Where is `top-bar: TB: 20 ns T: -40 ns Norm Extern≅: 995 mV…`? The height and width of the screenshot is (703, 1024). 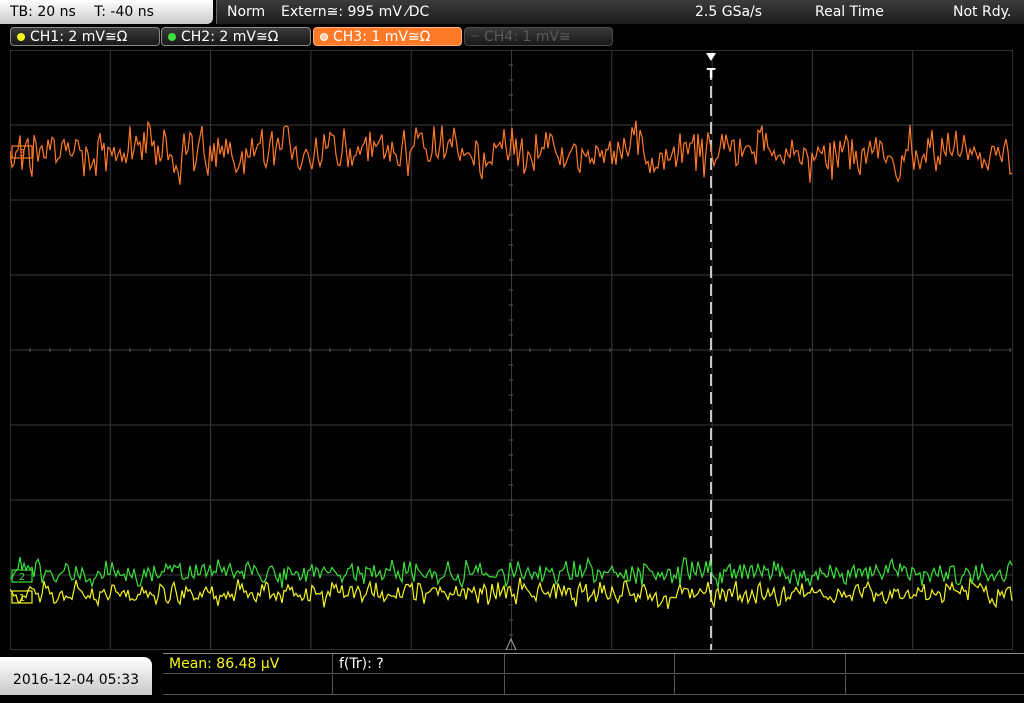 top-bar: TB: 20 ns T: -40 ns Norm Extern≅: 995 mV… is located at coordinates (512, 12).